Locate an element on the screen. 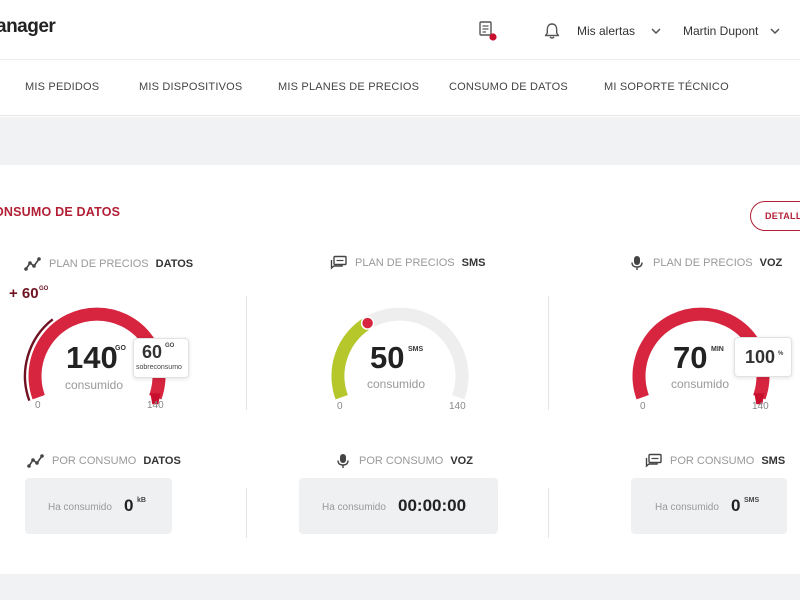 Image resolution: width=800 pixels, height=600 pixels. section-title: ONSUMO DE DATOS is located at coordinates (60, 212).